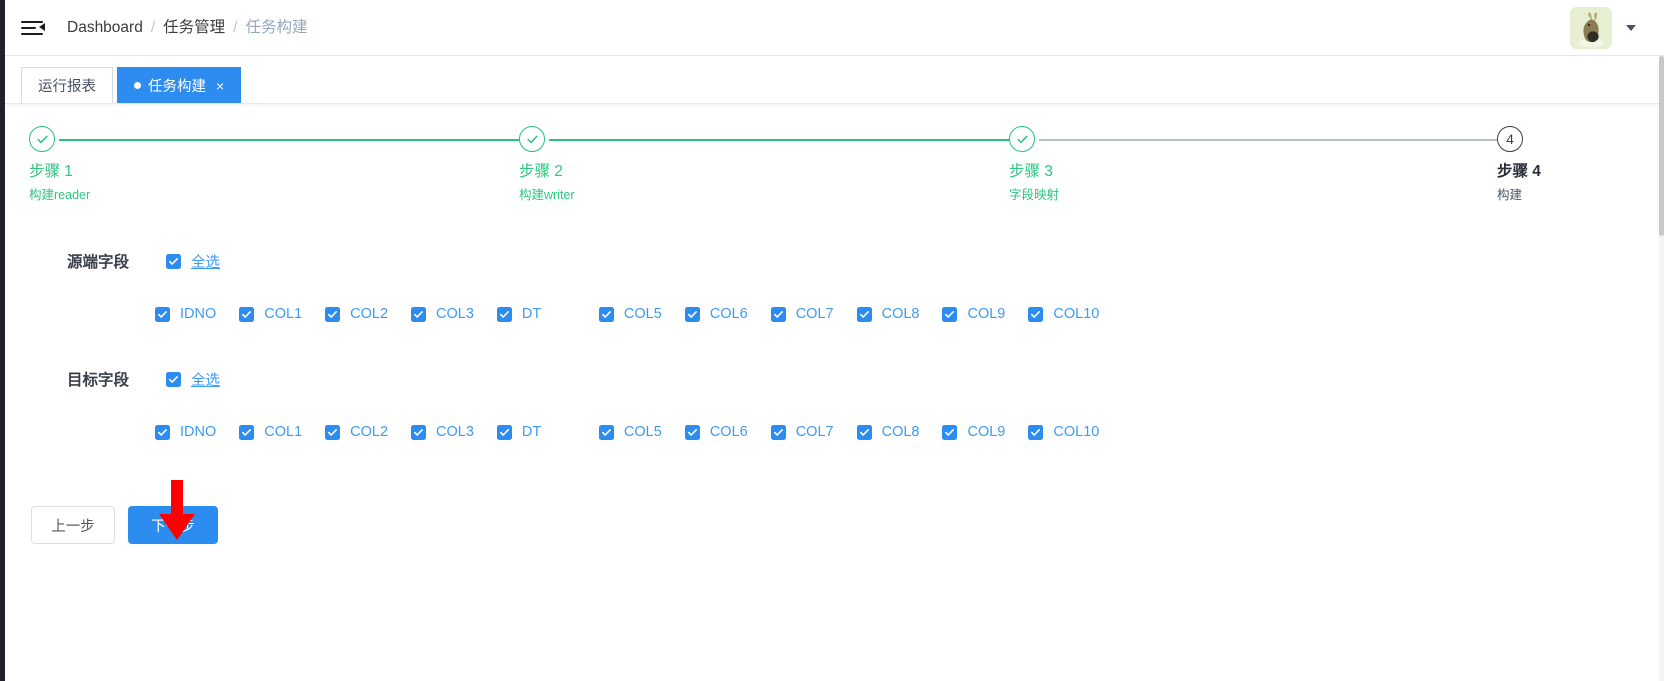  What do you see at coordinates (834, 261) in the screenshot?
I see `source-field-header: 源端字段 全选` at bounding box center [834, 261].